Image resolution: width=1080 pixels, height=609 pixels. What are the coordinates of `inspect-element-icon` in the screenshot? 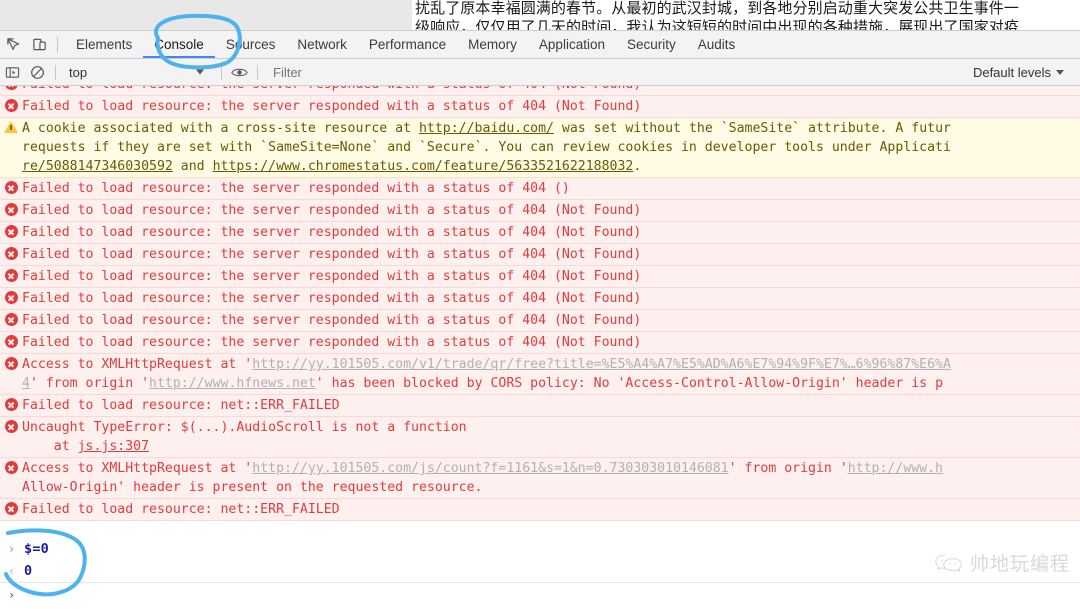 It's located at (13, 45).